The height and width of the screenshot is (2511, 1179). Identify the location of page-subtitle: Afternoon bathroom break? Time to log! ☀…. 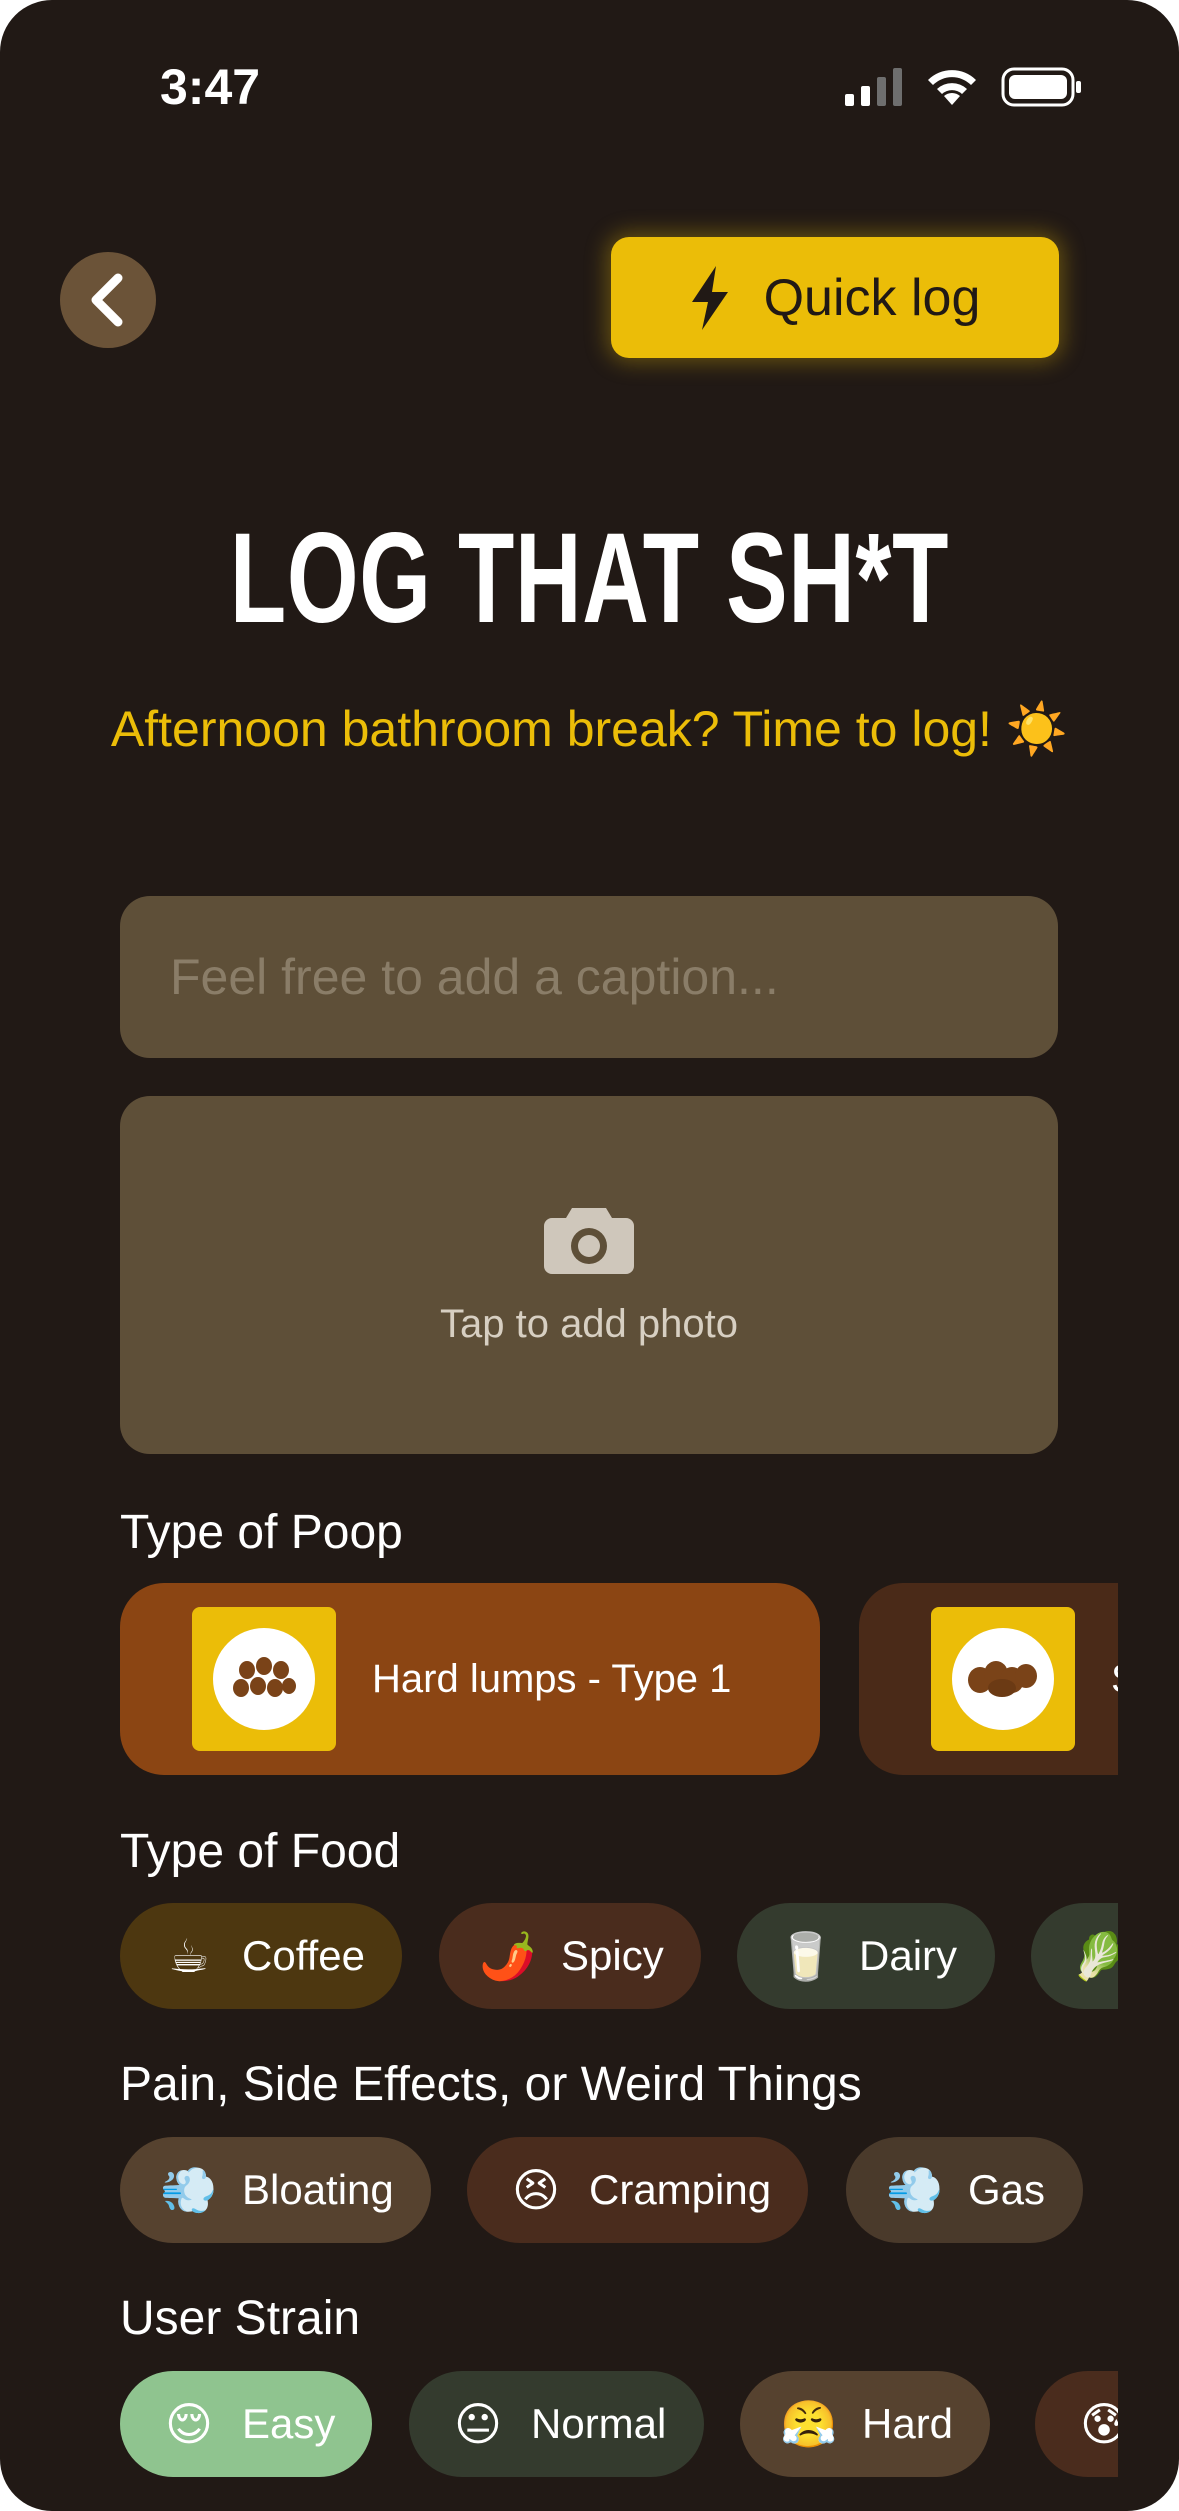
(589, 729).